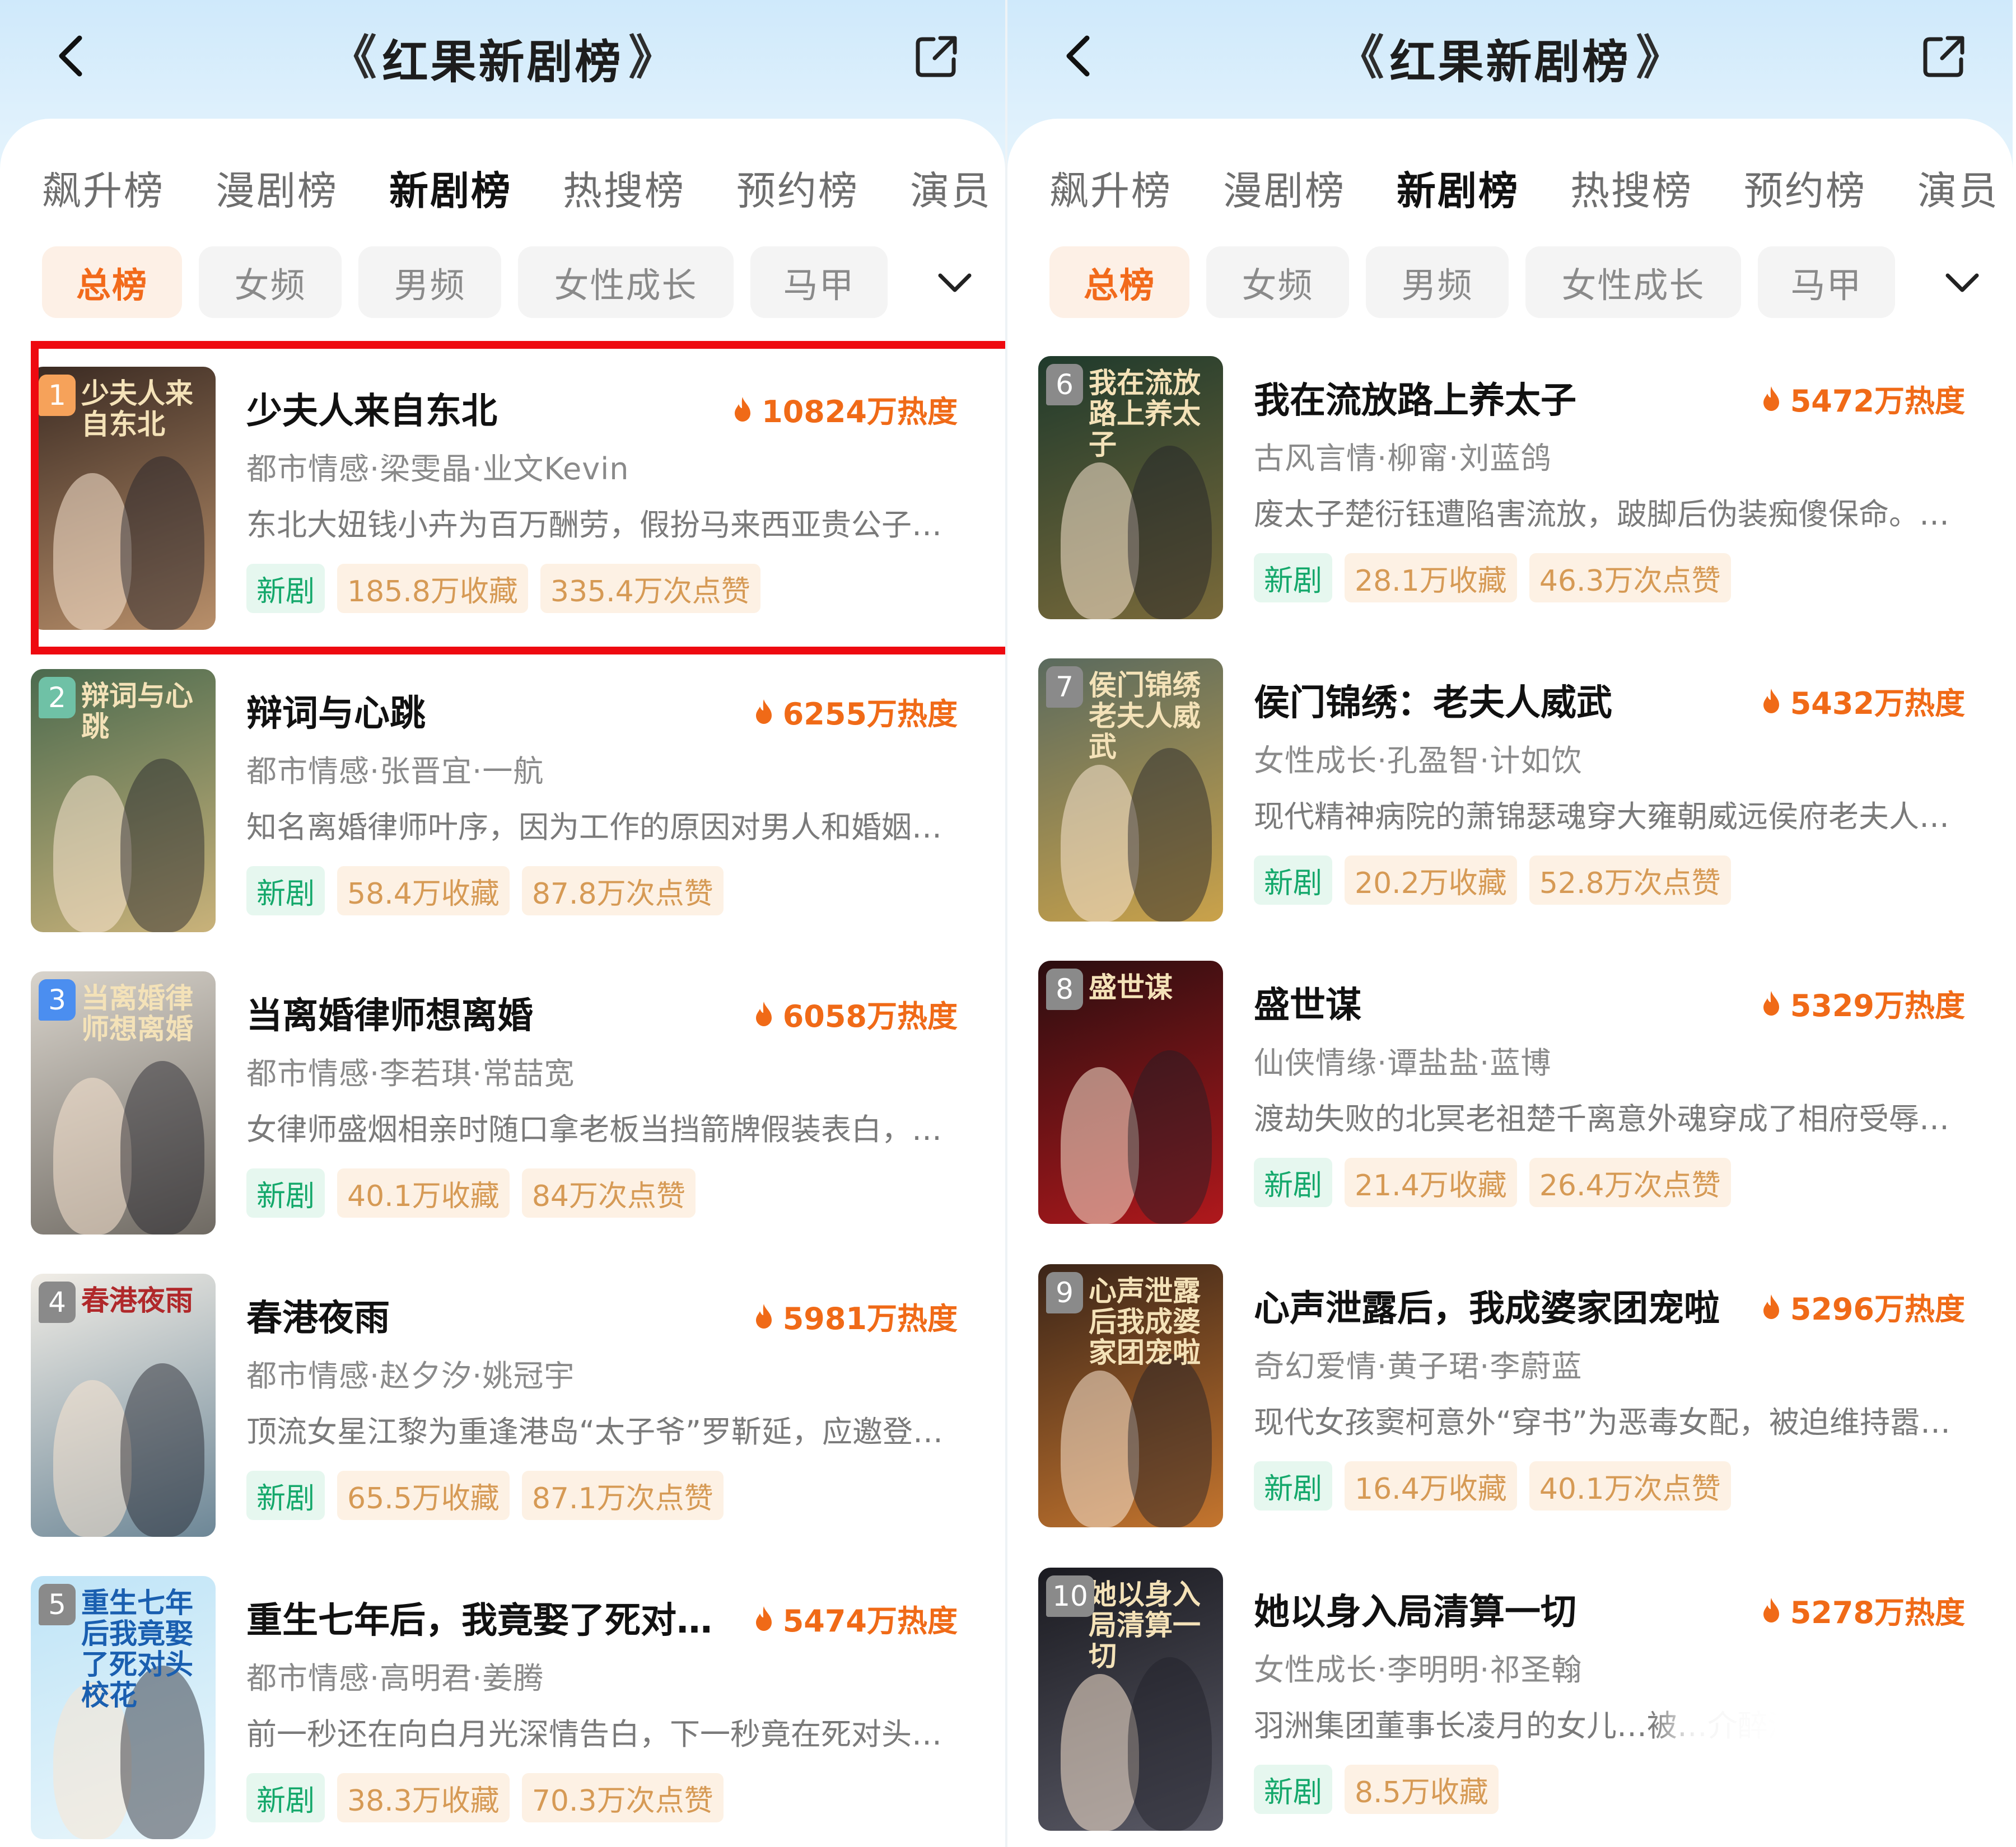 The width and height of the screenshot is (2016, 1847). What do you see at coordinates (1501, 1305) in the screenshot?
I see `drama-title: 心声泄露后，我成婆家团宠啦` at bounding box center [1501, 1305].